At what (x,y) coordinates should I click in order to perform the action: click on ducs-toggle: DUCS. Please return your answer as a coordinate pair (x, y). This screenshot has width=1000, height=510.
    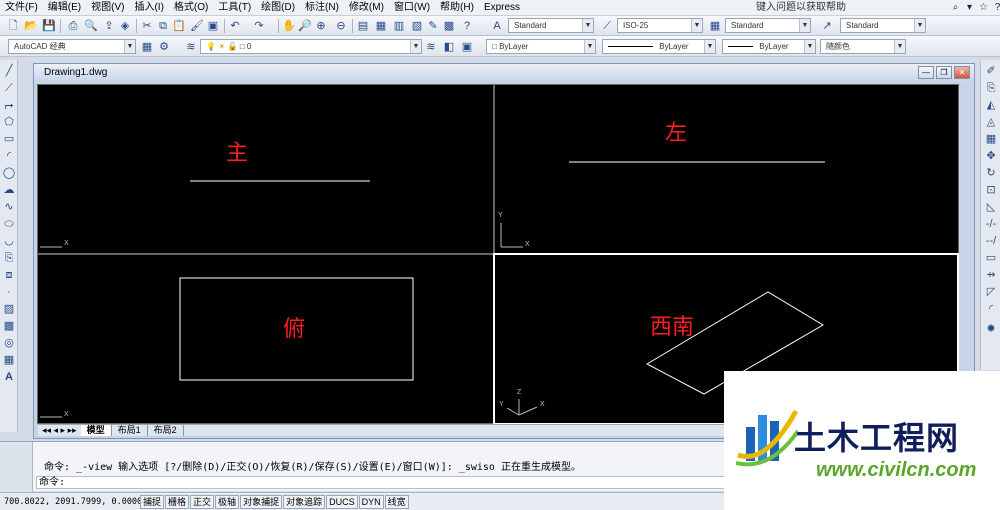
    Looking at the image, I should click on (342, 501).